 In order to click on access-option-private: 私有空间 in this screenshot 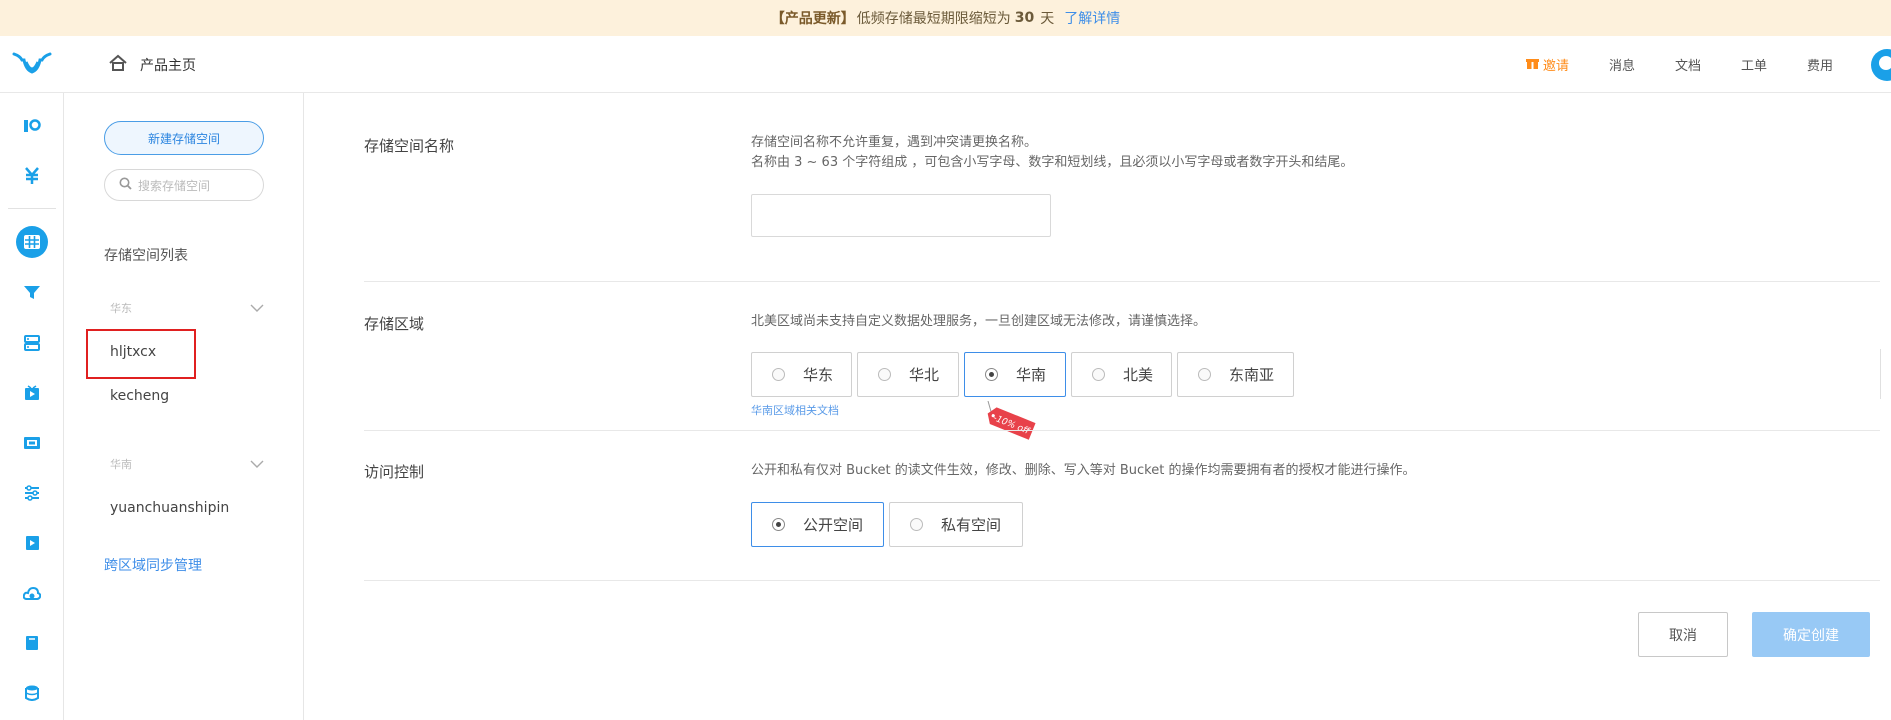, I will do `click(956, 524)`.